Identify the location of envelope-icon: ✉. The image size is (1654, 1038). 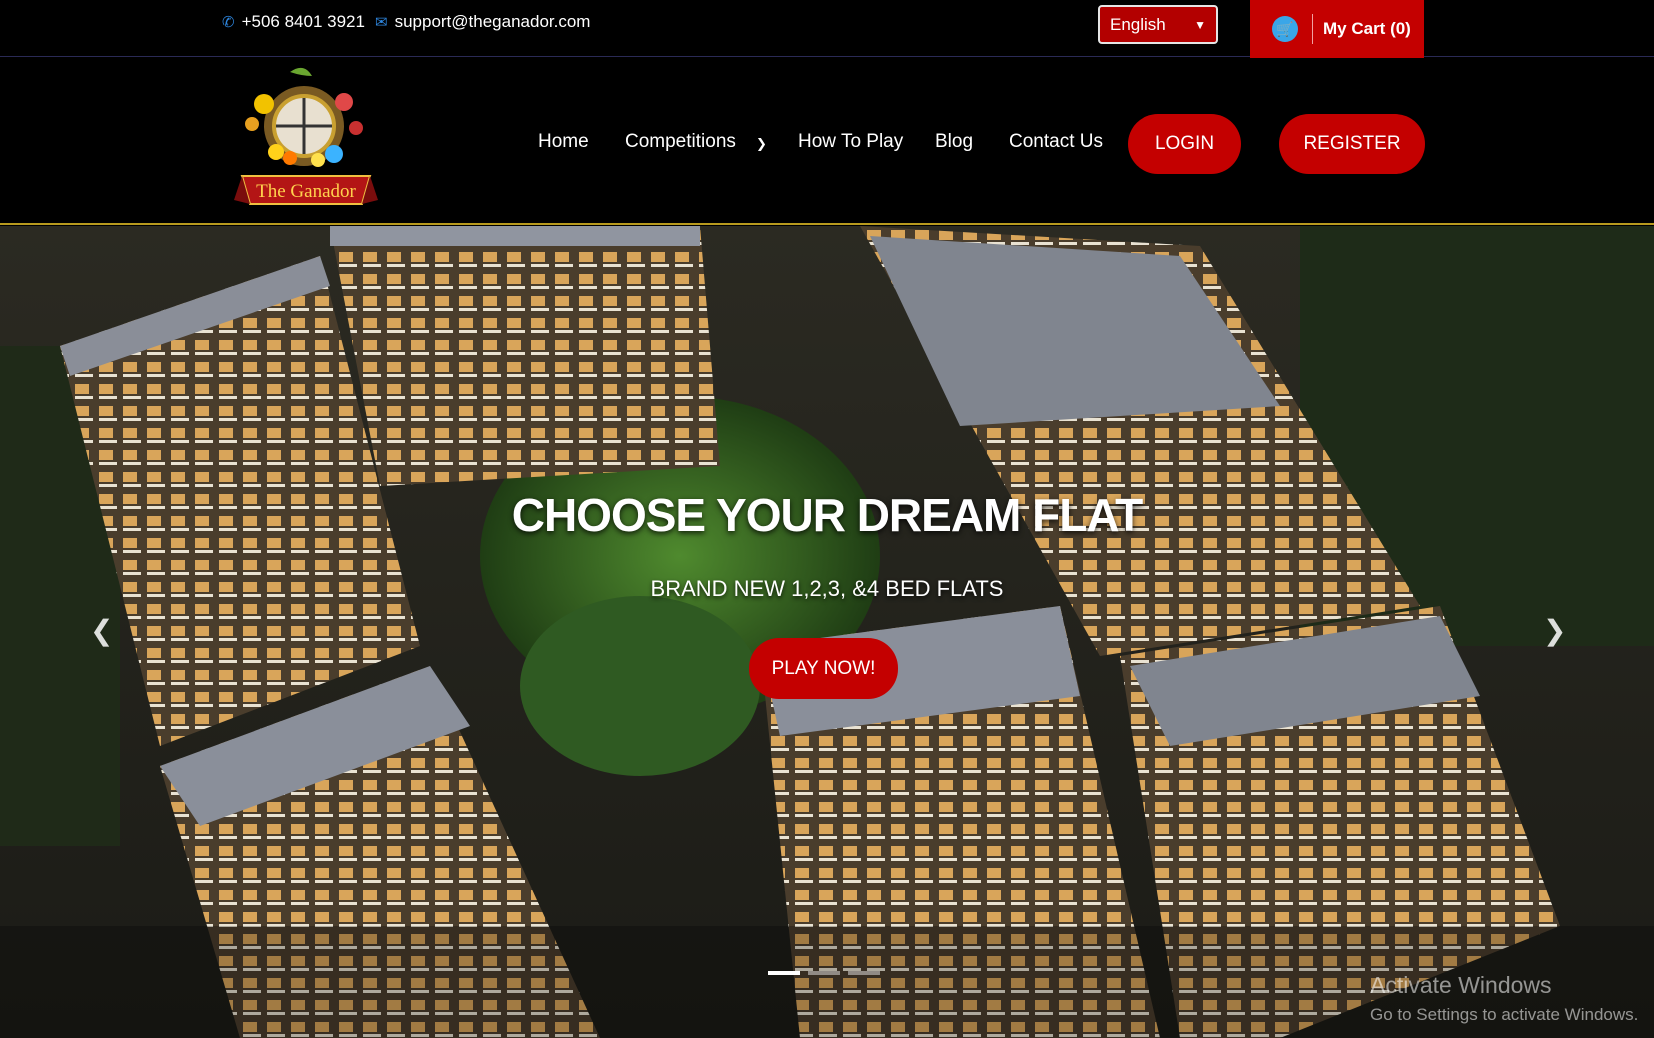
(381, 22).